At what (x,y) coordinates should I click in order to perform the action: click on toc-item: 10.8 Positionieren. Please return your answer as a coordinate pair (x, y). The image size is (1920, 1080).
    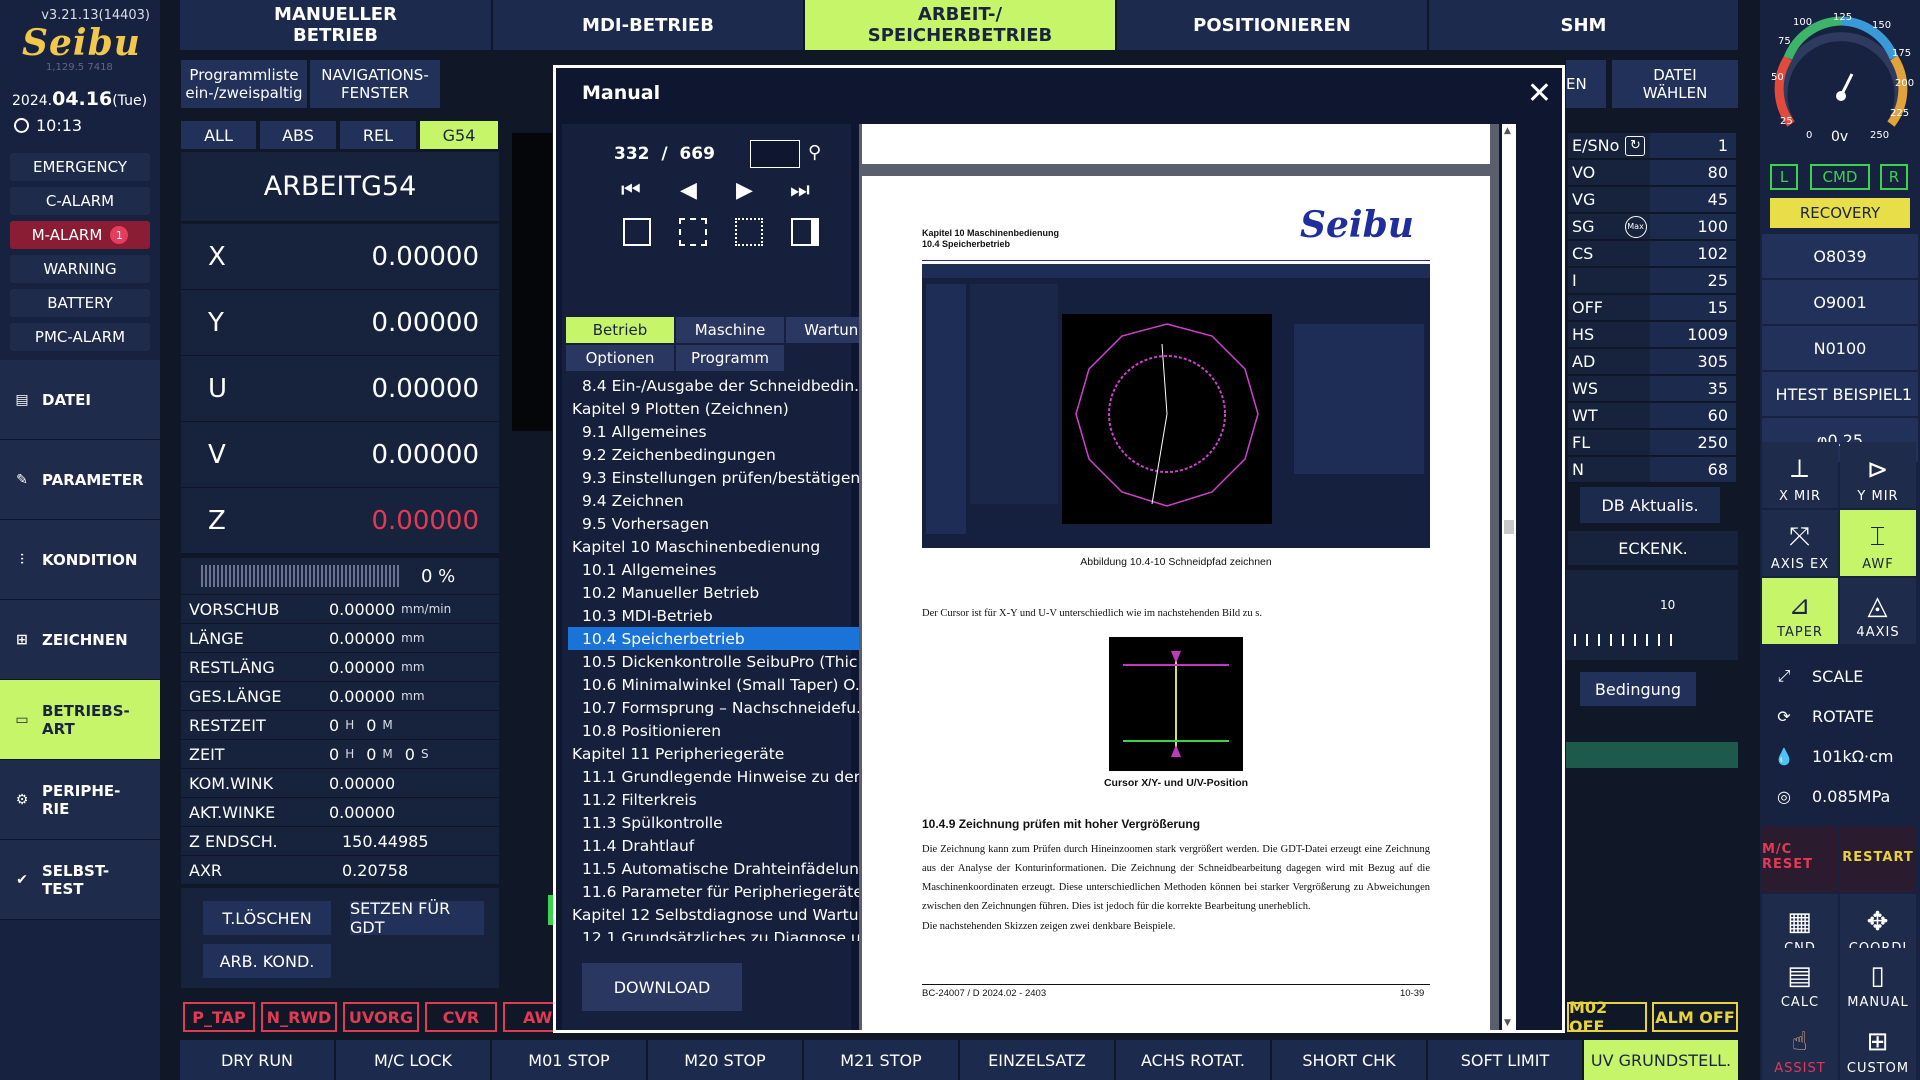
    Looking at the image, I should click on (716, 730).